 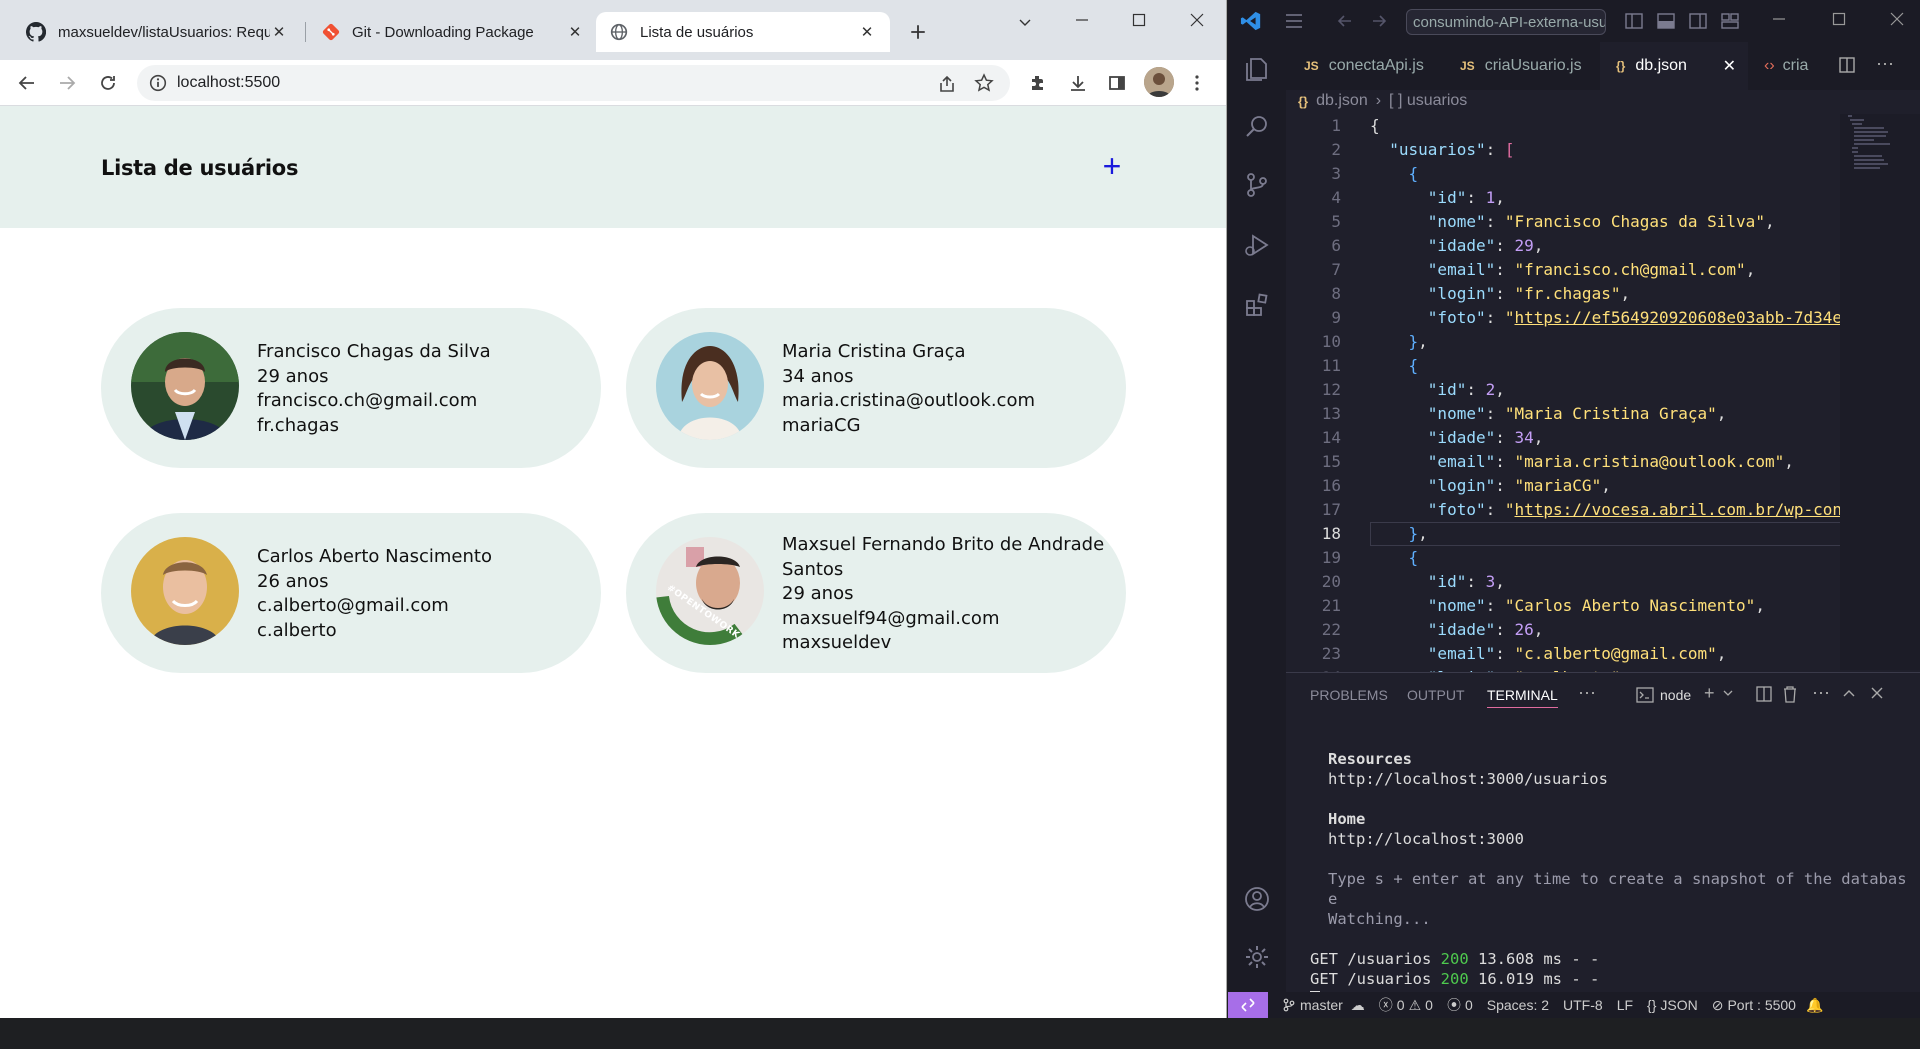 What do you see at coordinates (1880, 392) in the screenshot?
I see `minimap` at bounding box center [1880, 392].